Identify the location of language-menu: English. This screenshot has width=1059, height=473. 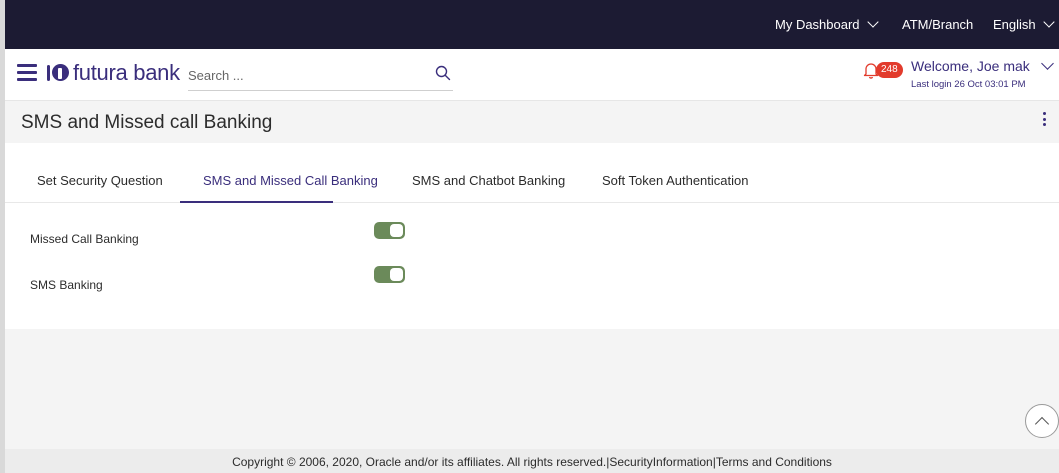
(1024, 24).